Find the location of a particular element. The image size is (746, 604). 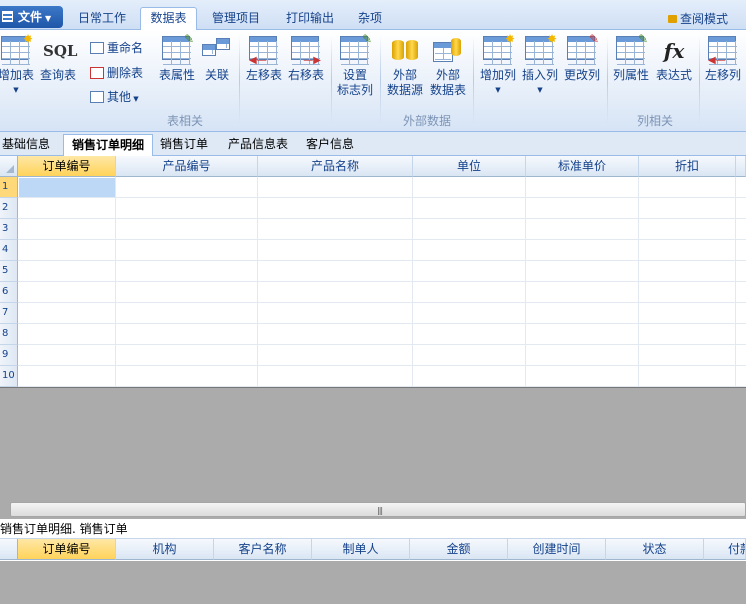

column-header: 金额 is located at coordinates (459, 549).